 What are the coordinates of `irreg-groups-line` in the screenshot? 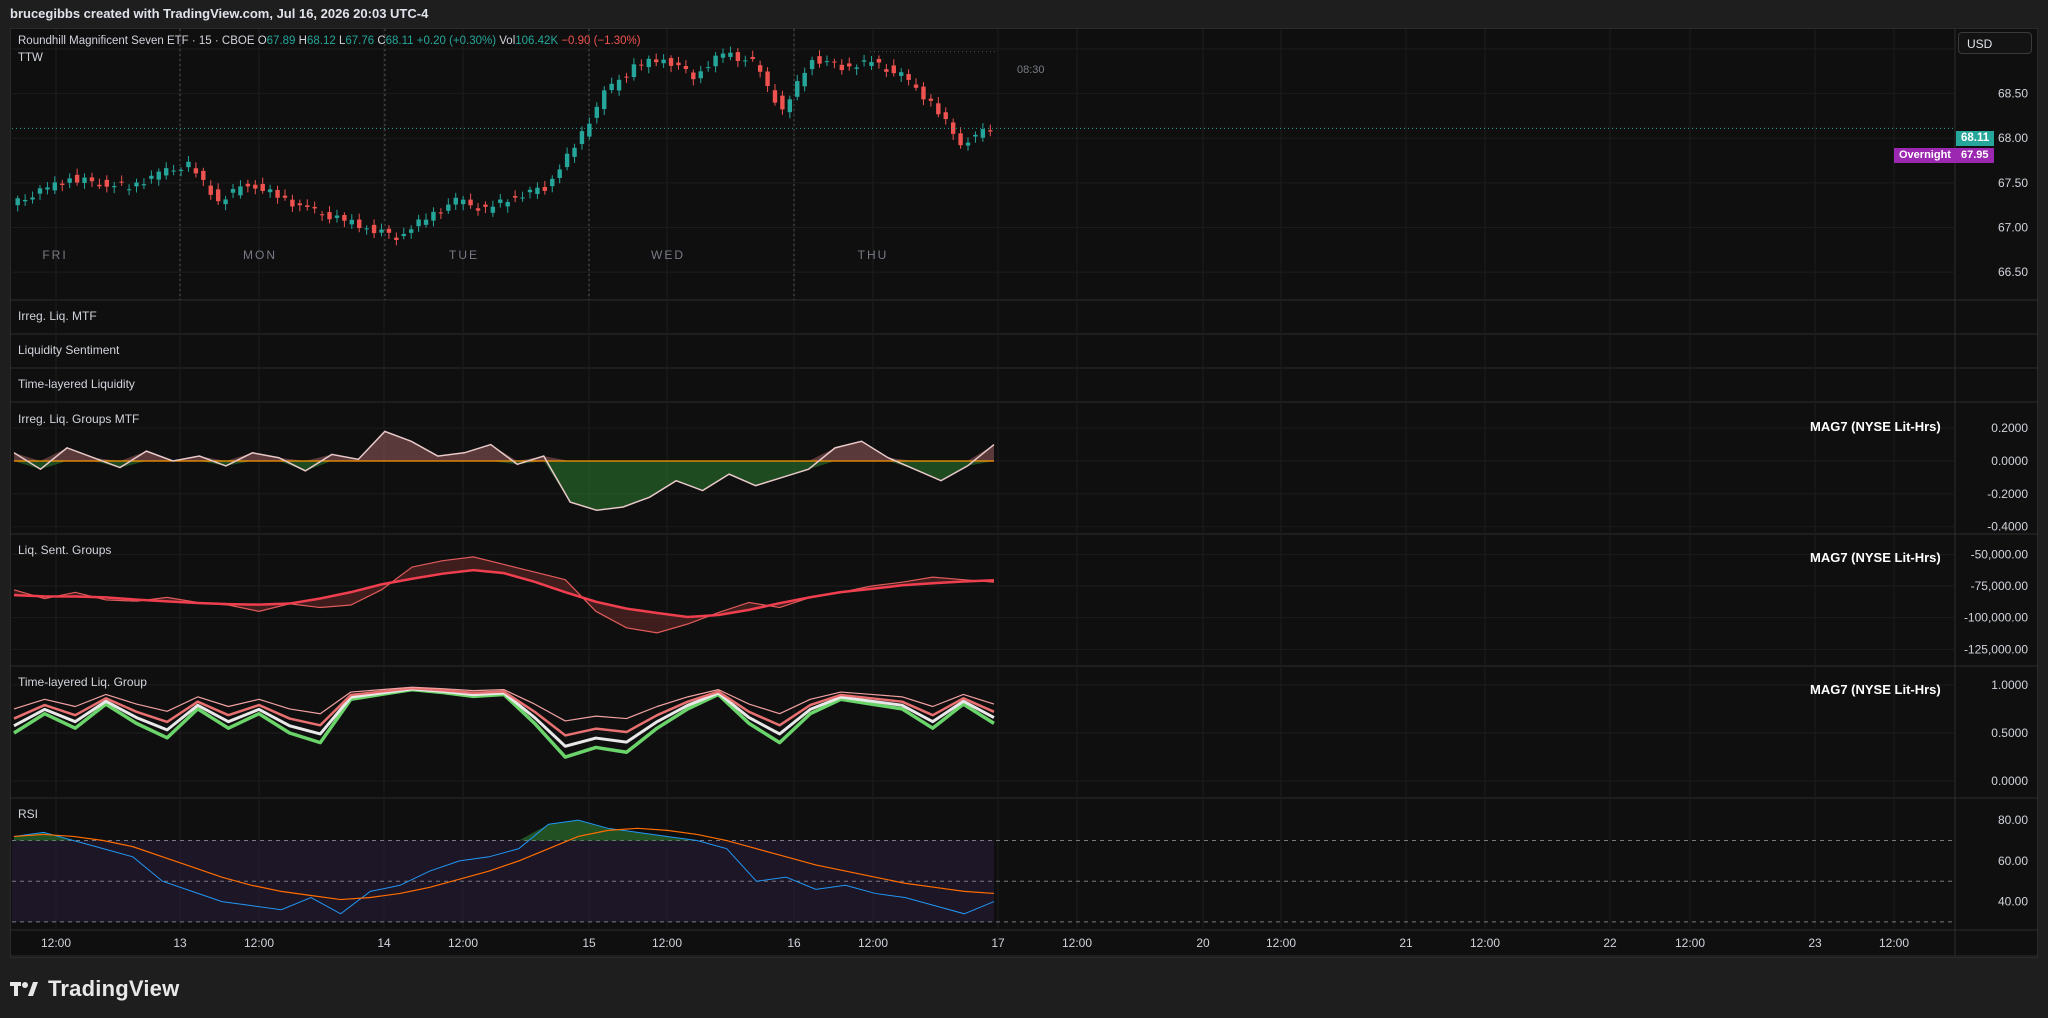 It's located at (504, 471).